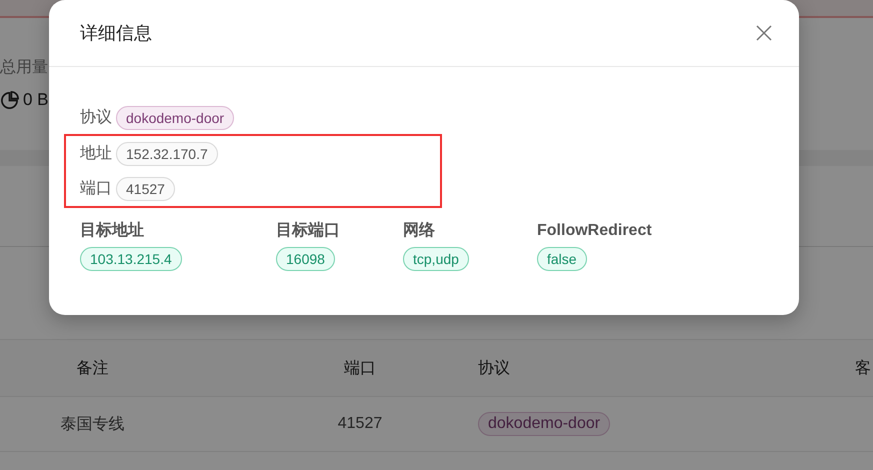  Describe the element at coordinates (562, 259) in the screenshot. I see `value-tag: false` at that location.